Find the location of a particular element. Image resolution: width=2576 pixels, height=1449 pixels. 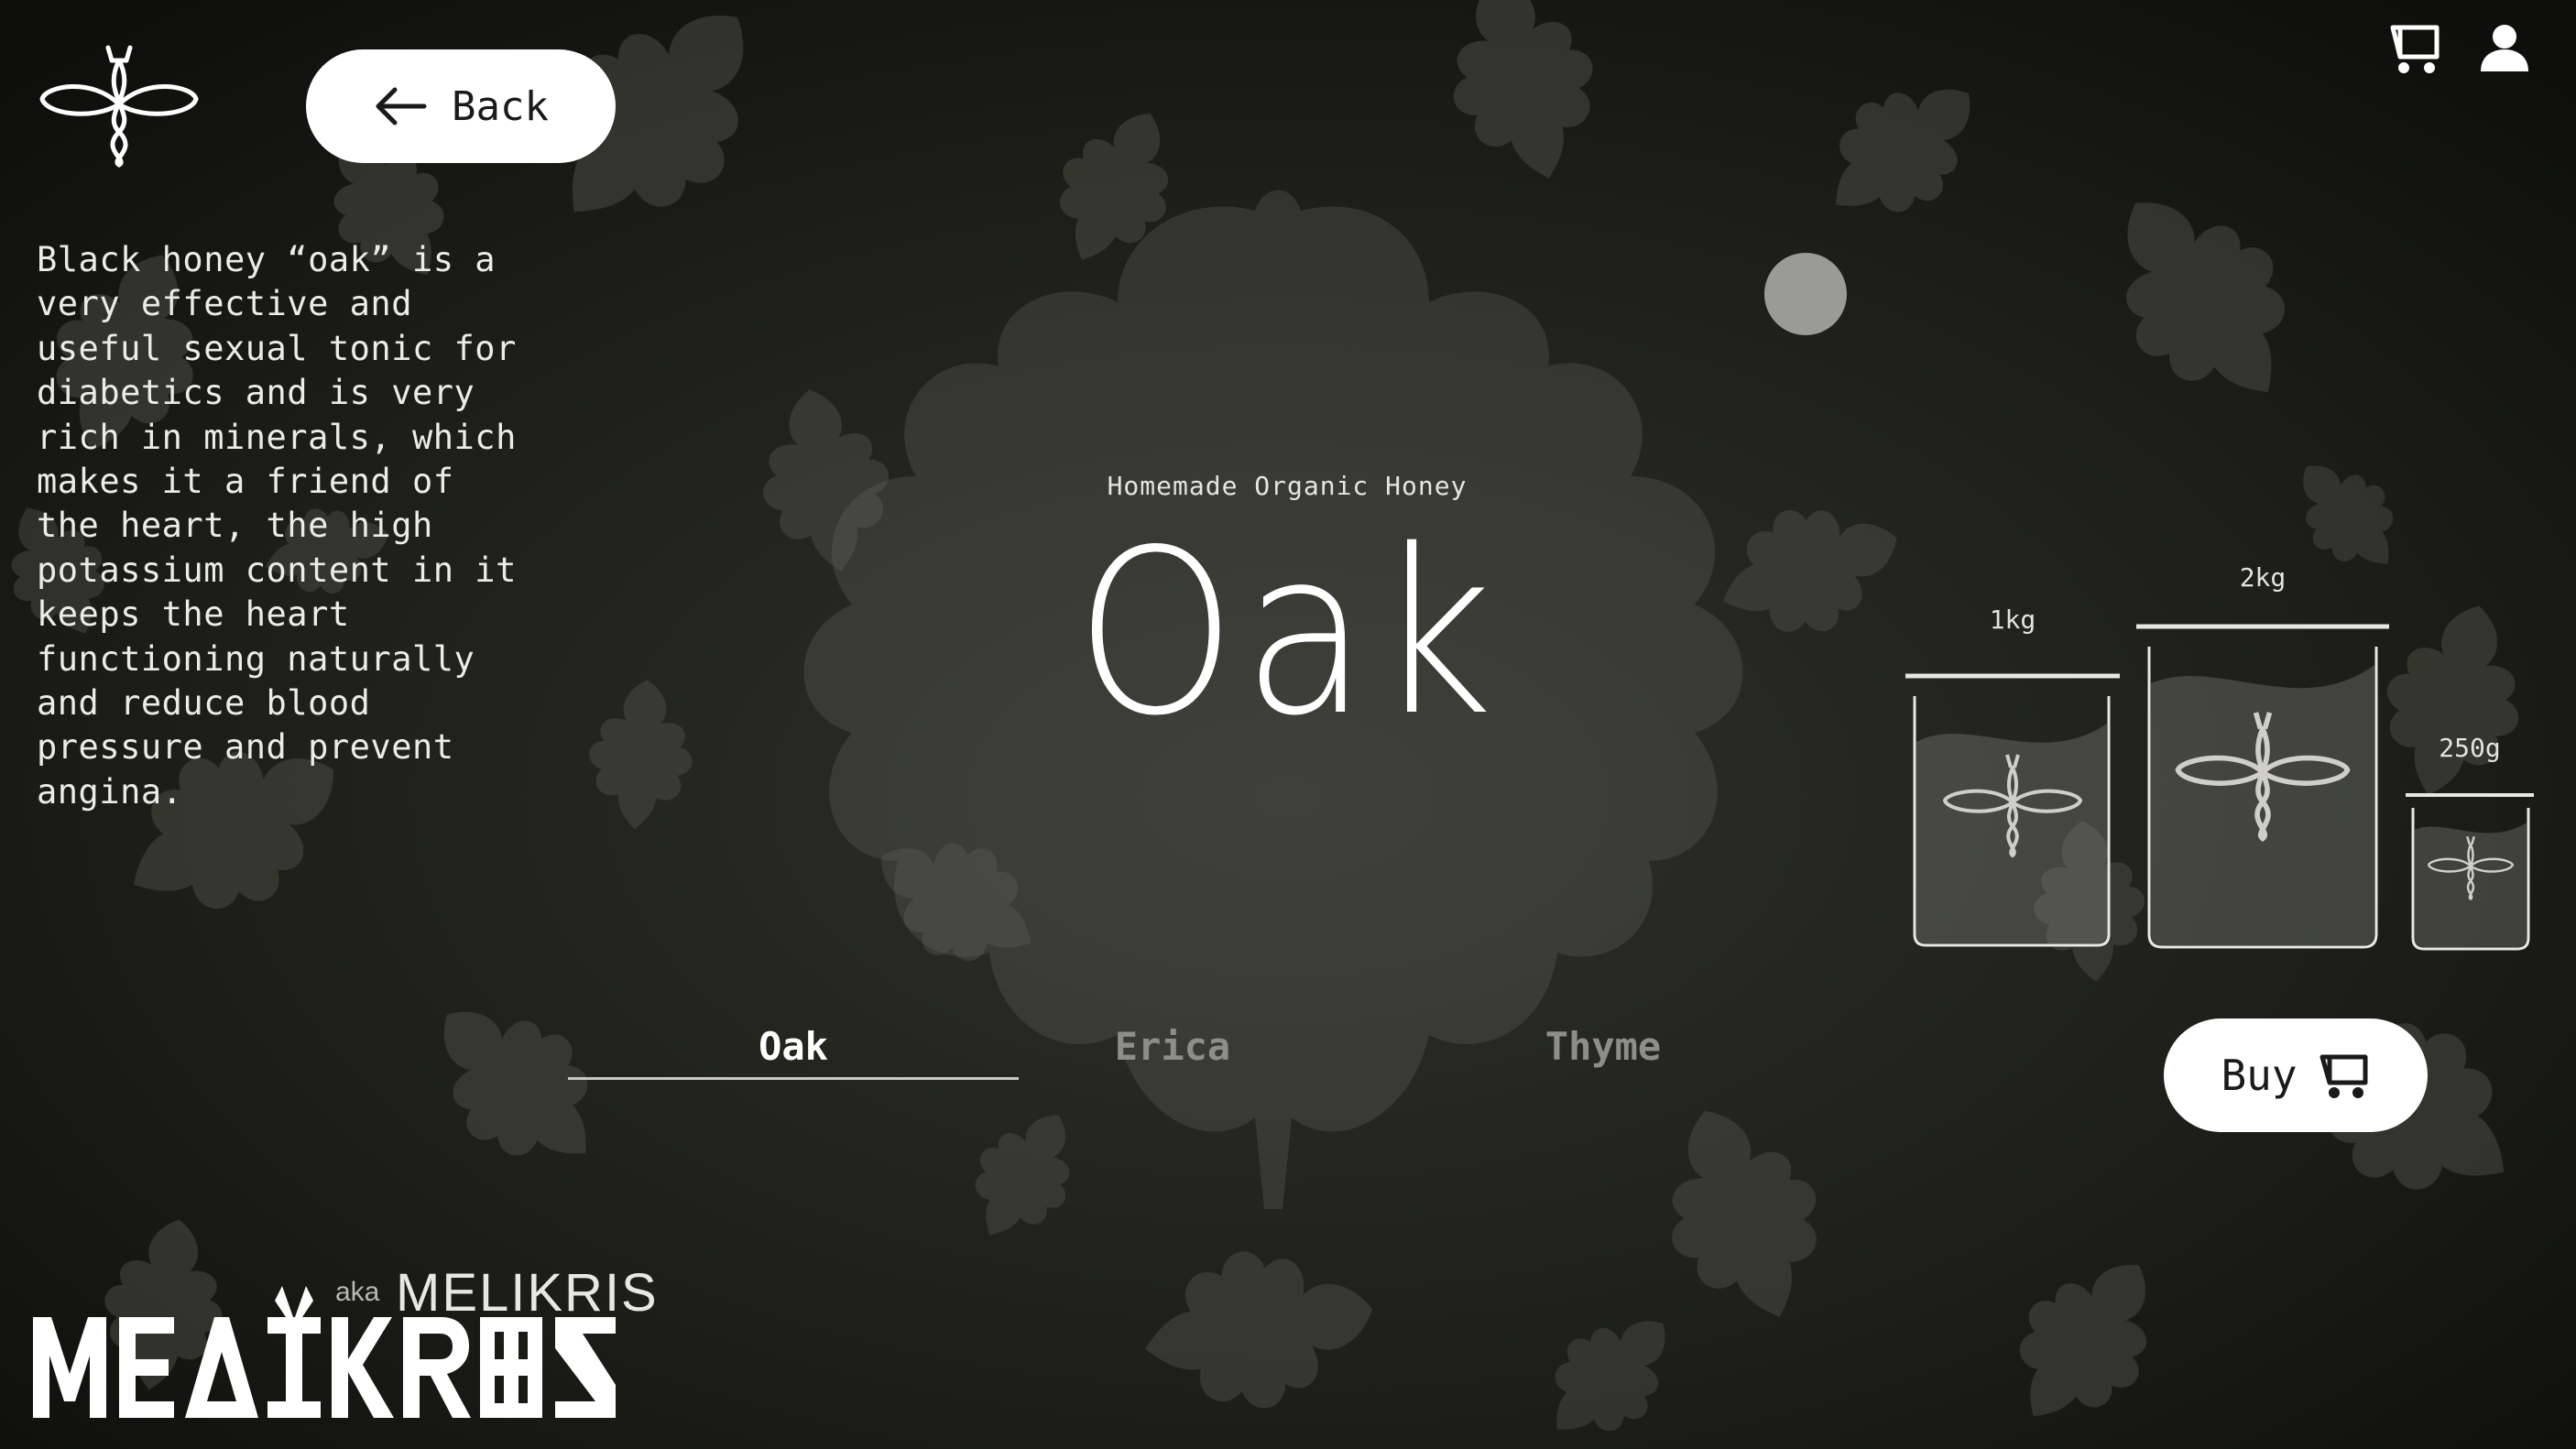

jar-size-label: 250g is located at coordinates (2470, 748).